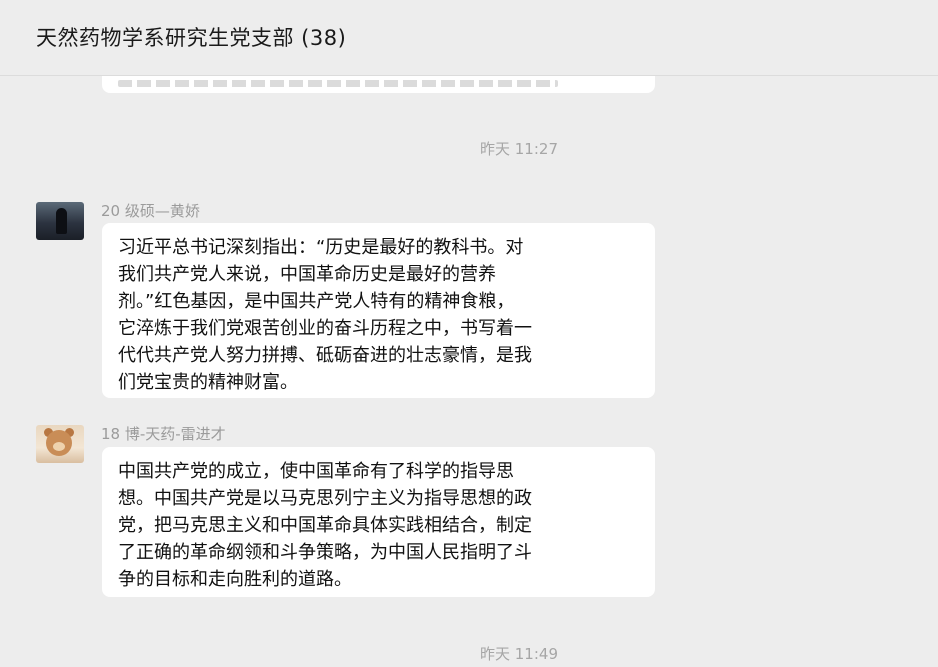 This screenshot has height=667, width=938. I want to click on message-line: 想。中国共产党是以马克思列宁主义为指导思想的政, so click(325, 498).